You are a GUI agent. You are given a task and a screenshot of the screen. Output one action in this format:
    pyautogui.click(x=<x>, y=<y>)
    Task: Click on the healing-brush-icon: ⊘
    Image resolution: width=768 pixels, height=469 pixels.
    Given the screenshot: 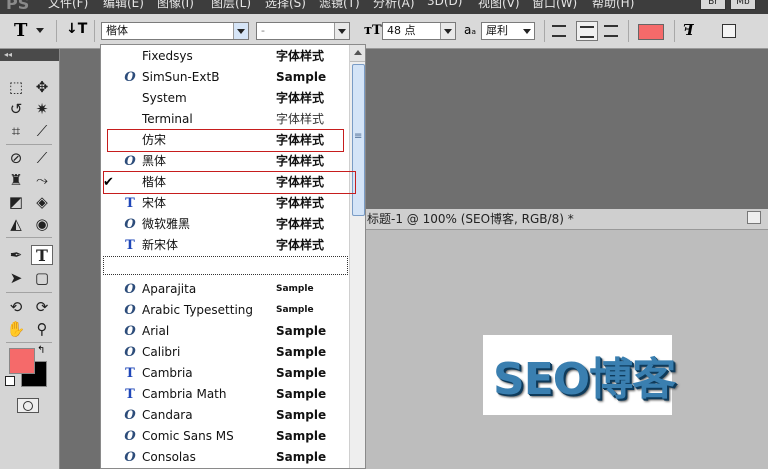 What is the action you would take?
    pyautogui.click(x=16, y=158)
    